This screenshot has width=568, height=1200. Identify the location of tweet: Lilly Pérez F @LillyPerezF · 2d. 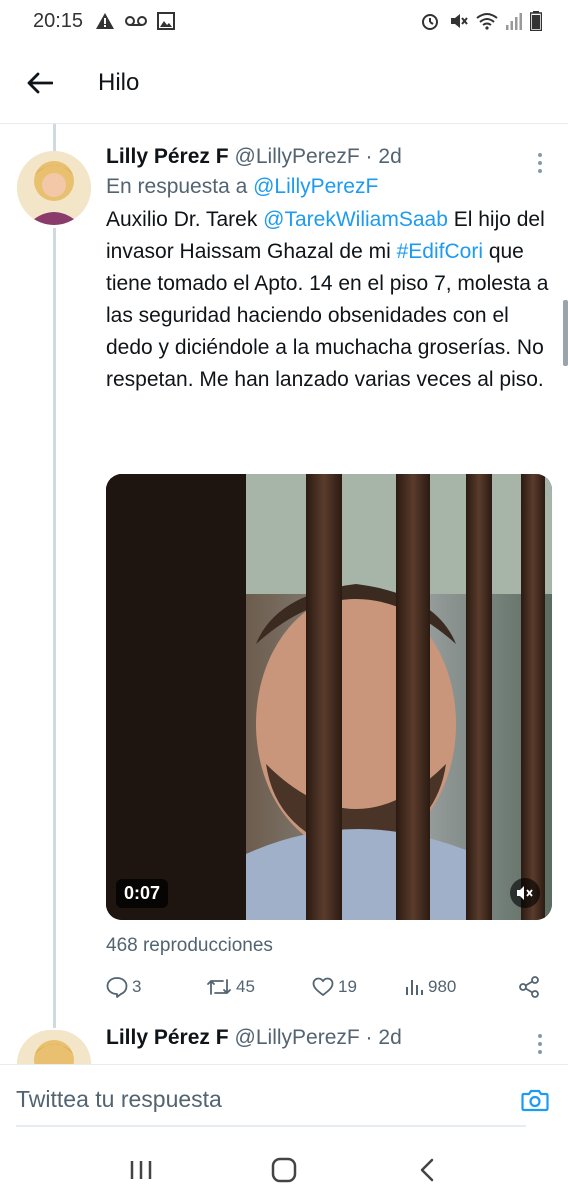
(329, 1040).